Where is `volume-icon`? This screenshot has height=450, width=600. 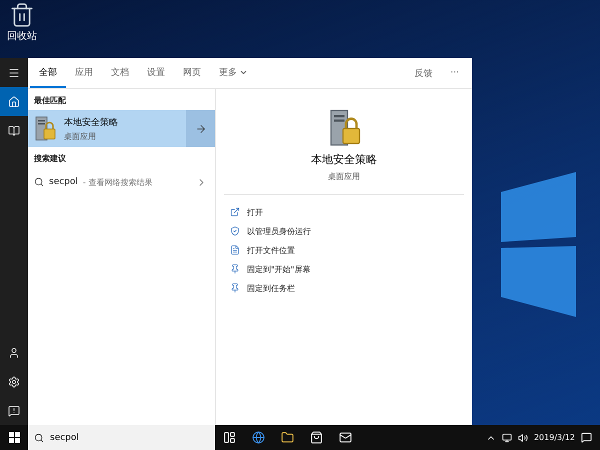 volume-icon is located at coordinates (523, 437).